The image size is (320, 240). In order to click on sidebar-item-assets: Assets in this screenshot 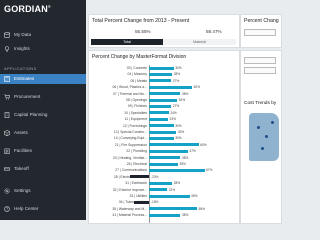, I will do `click(43, 133)`.